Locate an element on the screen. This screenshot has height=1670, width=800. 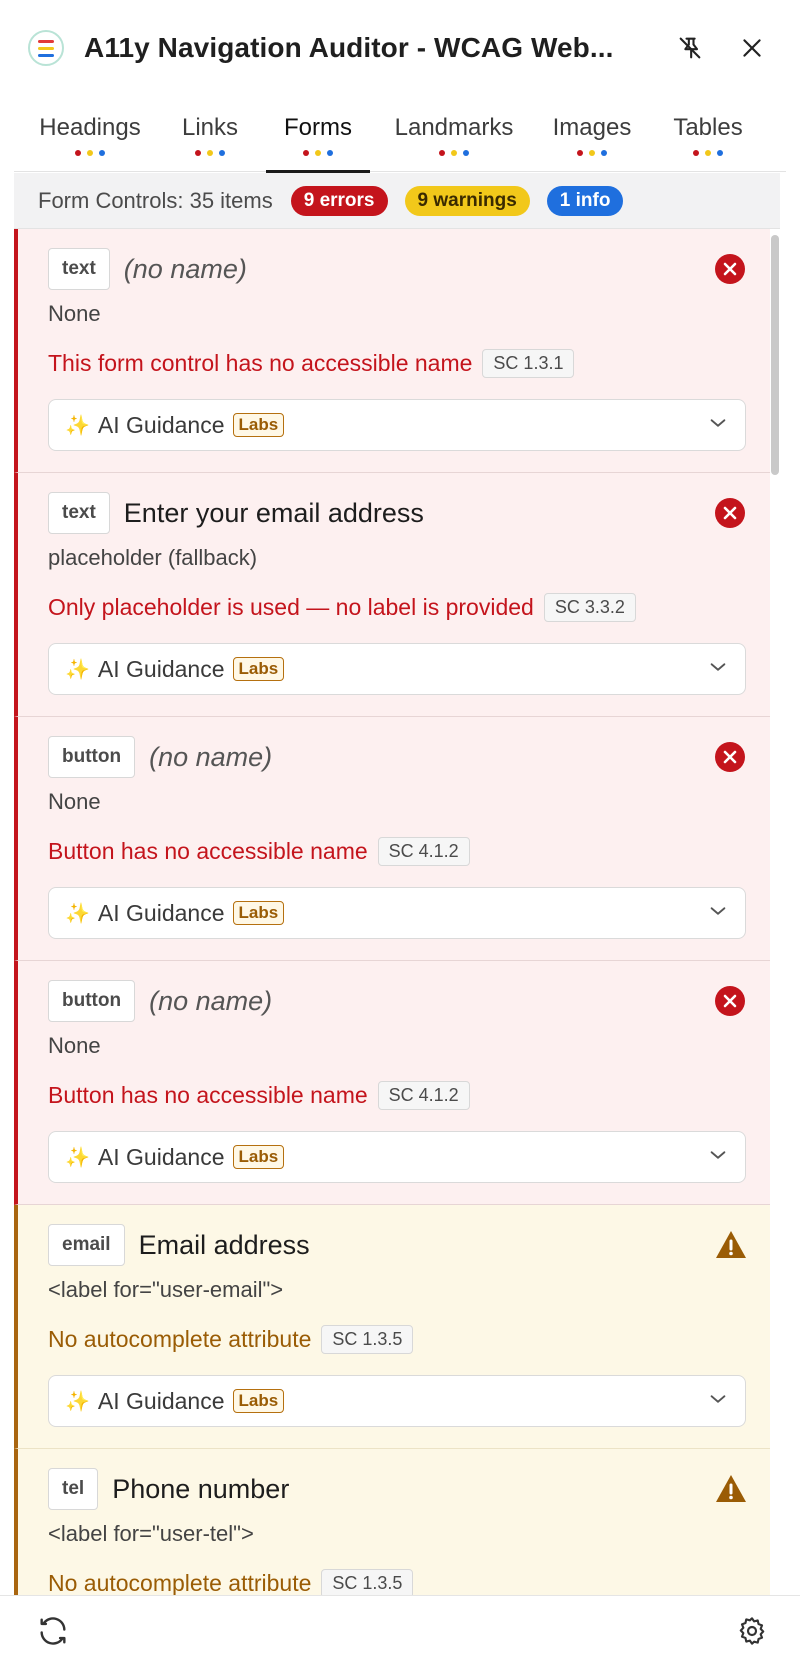
settings-icon is located at coordinates (752, 1633).